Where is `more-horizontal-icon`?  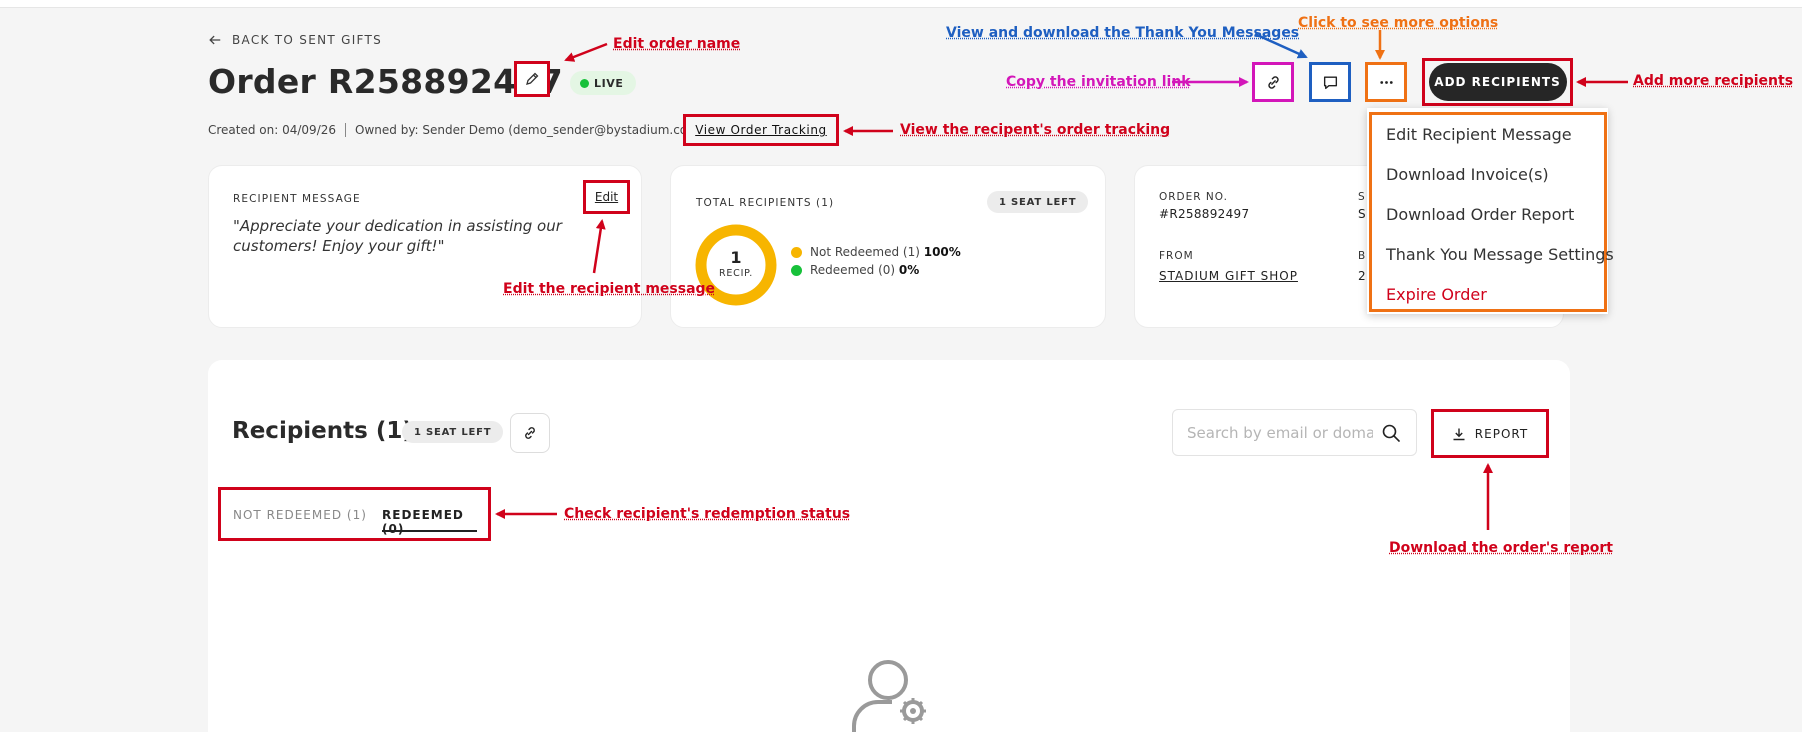
more-horizontal-icon is located at coordinates (1386, 82).